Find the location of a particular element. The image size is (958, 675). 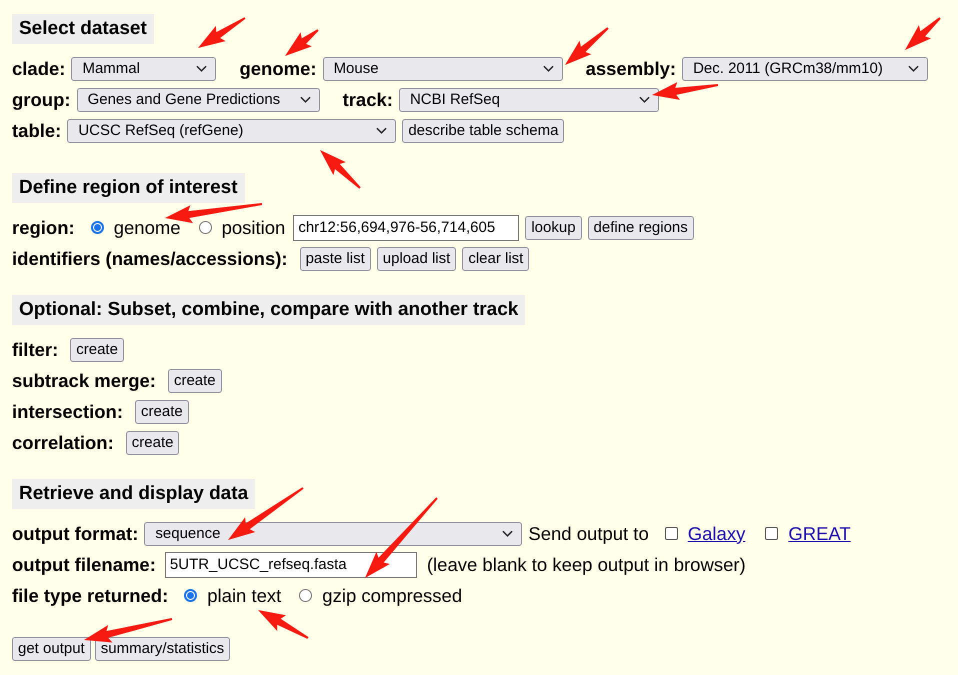

clade-dropdown: Mammal is located at coordinates (143, 68).